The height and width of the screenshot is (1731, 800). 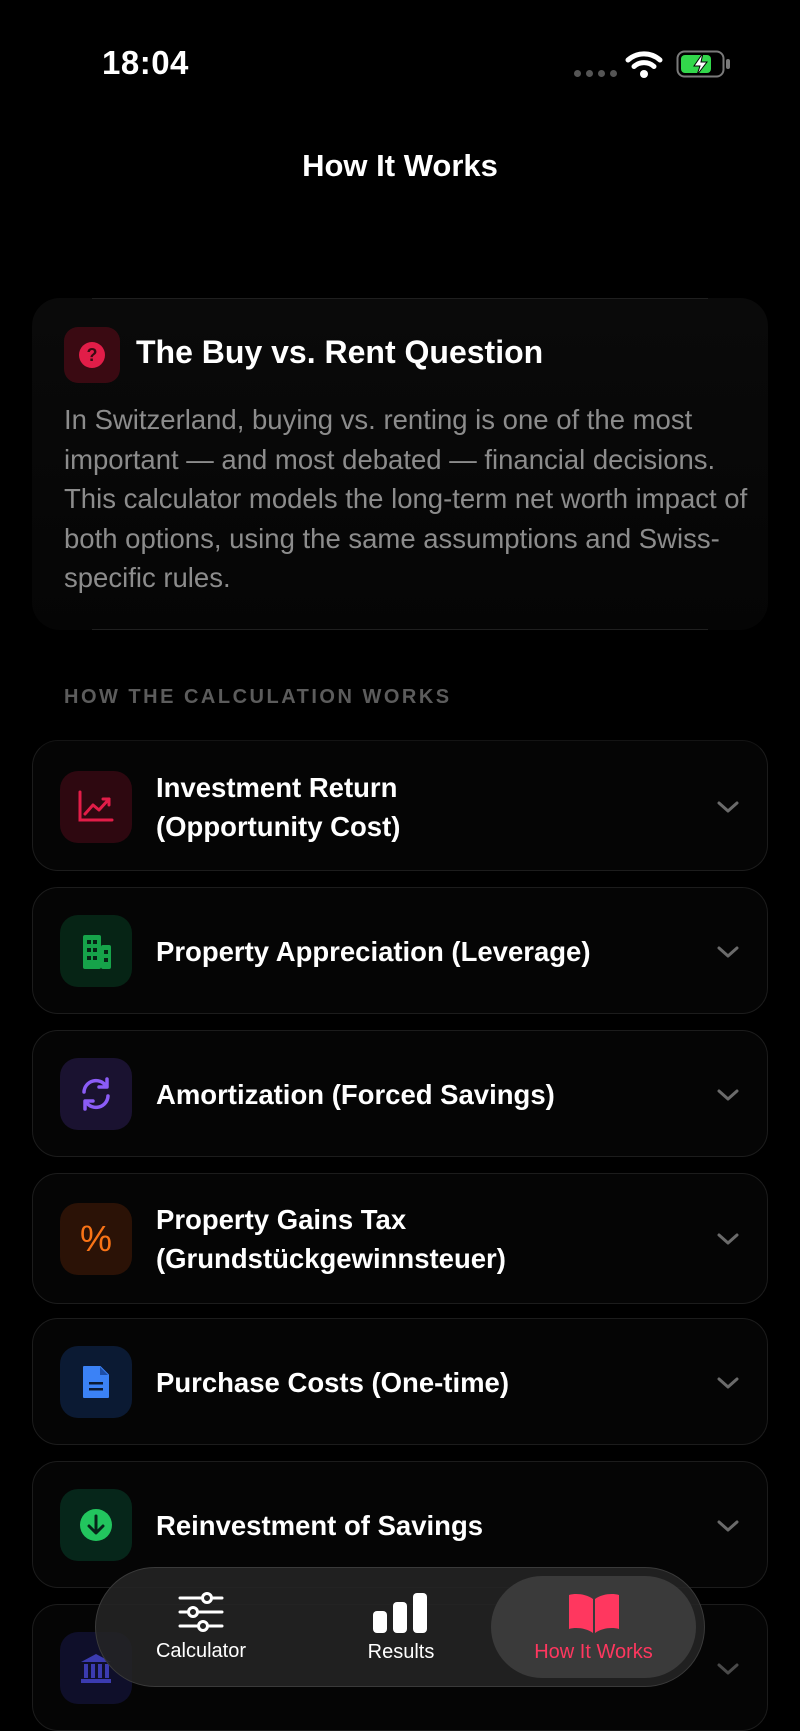 I want to click on intro-title: The Buy vs. Rent Question, so click(x=340, y=352).